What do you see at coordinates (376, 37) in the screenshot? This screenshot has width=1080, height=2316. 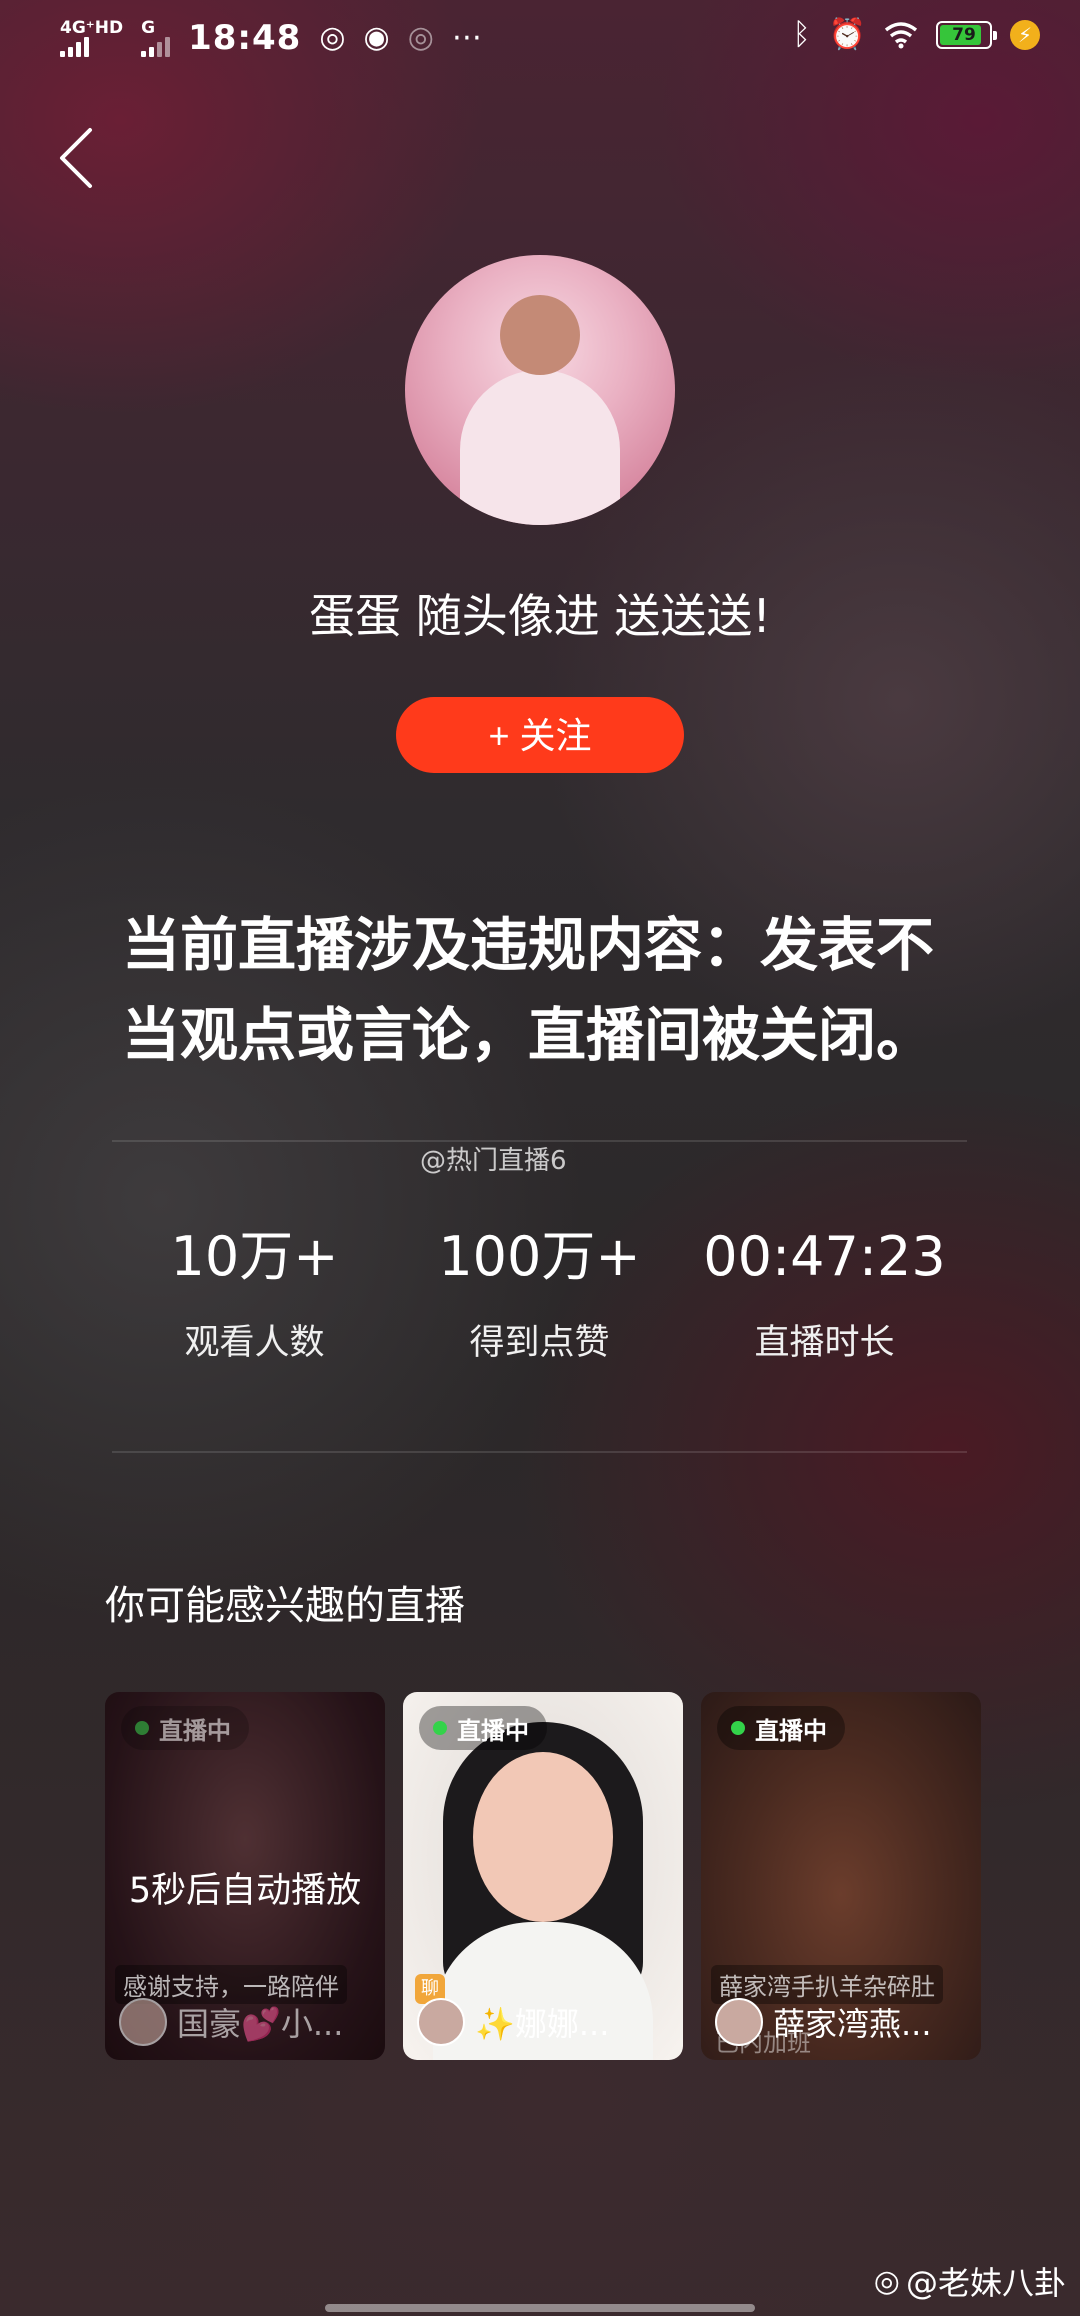 I see `wechat-icon: ◉` at bounding box center [376, 37].